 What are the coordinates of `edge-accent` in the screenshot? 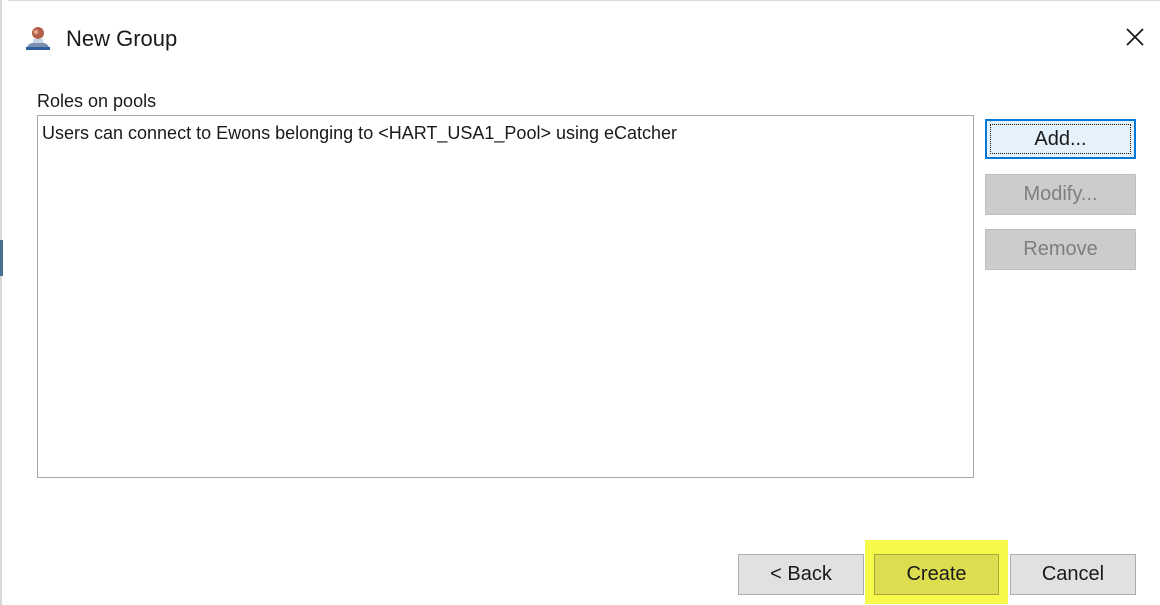 It's located at (1, 258).